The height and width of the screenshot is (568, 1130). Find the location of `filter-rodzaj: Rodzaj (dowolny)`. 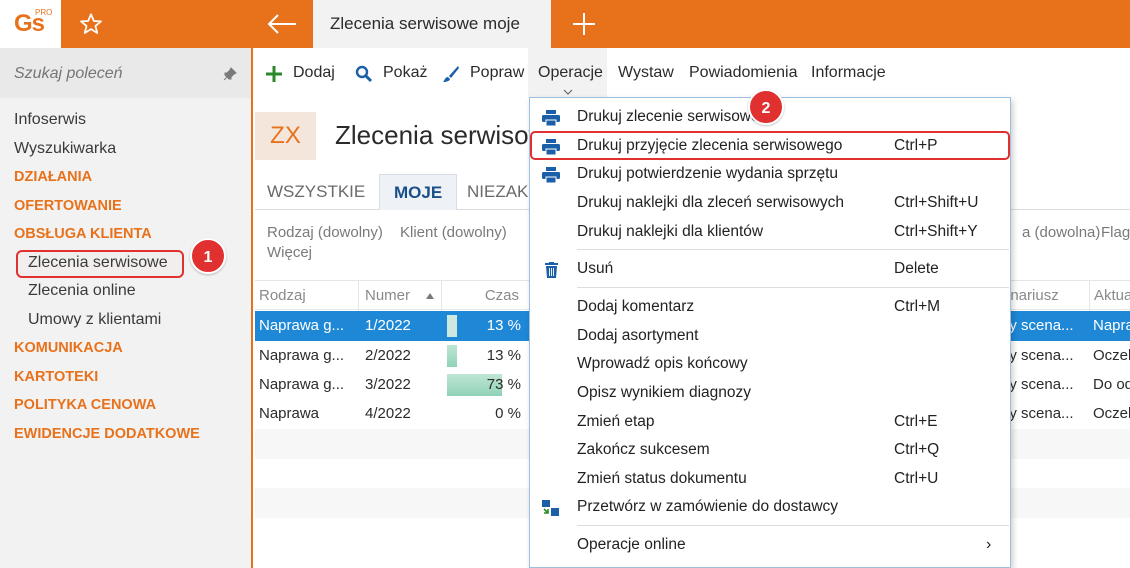

filter-rodzaj: Rodzaj (dowolny) is located at coordinates (325, 232).